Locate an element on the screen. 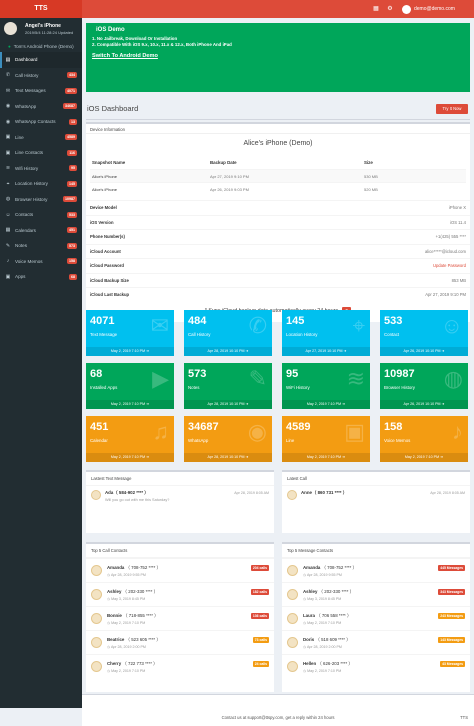  grid-icon: ▦ is located at coordinates (376, 9).